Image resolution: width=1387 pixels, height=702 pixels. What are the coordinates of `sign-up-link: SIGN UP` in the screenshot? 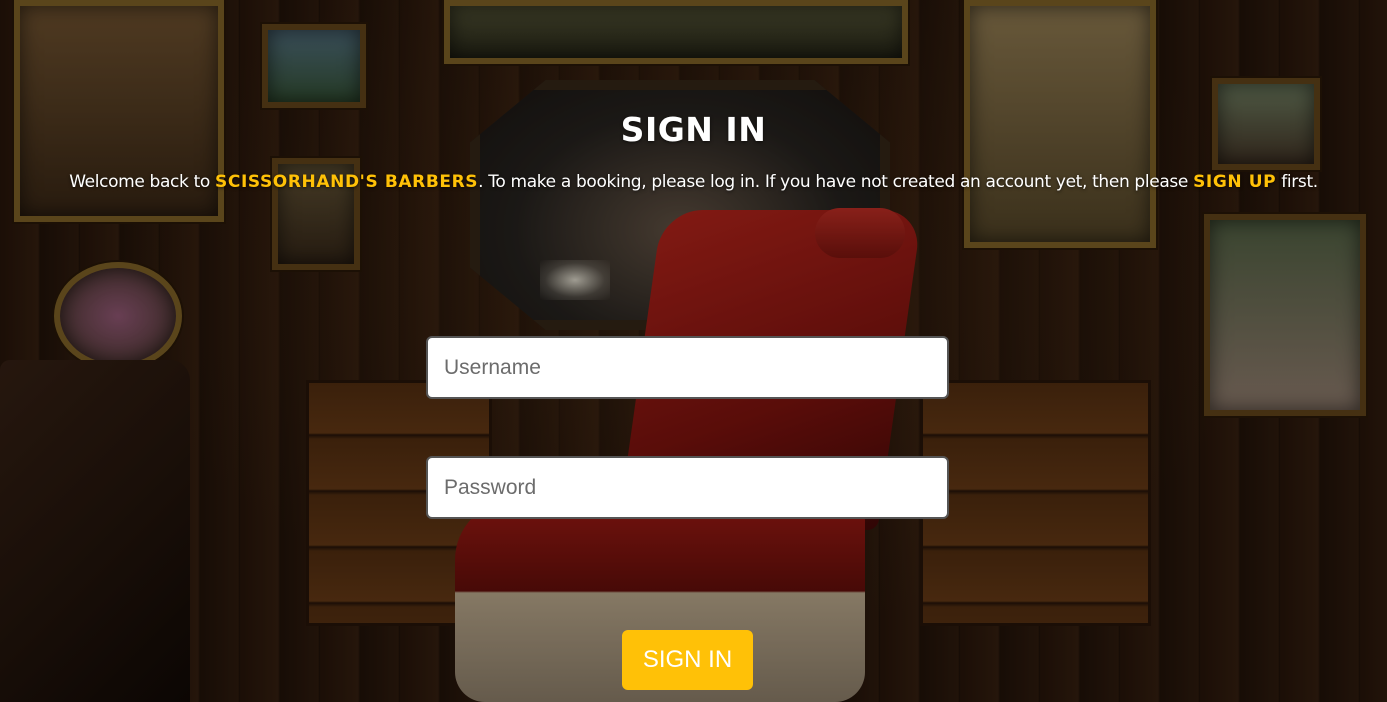 It's located at (1234, 182).